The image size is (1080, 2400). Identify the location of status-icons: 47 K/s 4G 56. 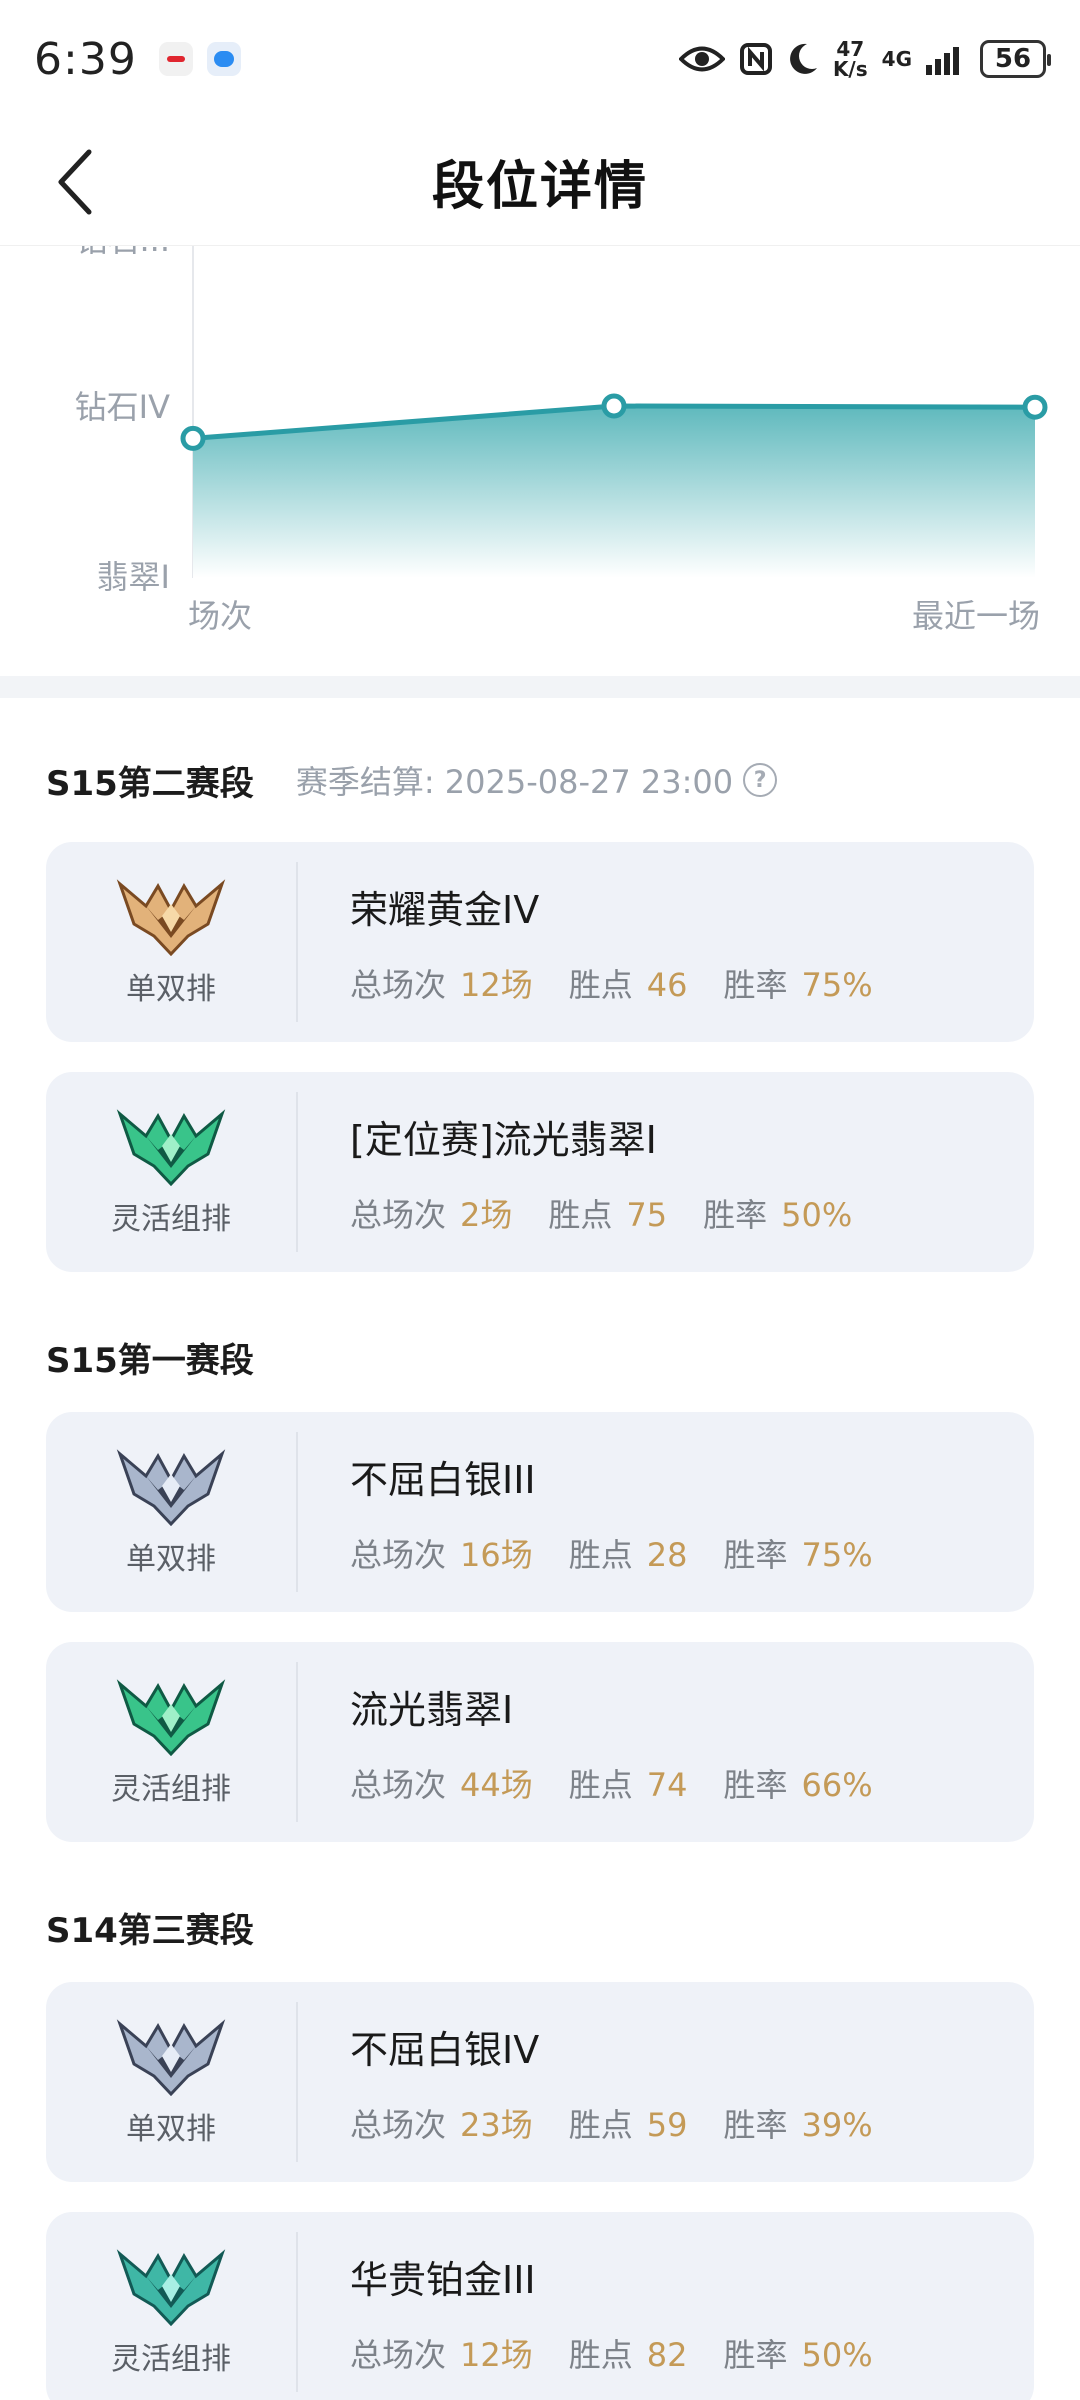
(864, 59).